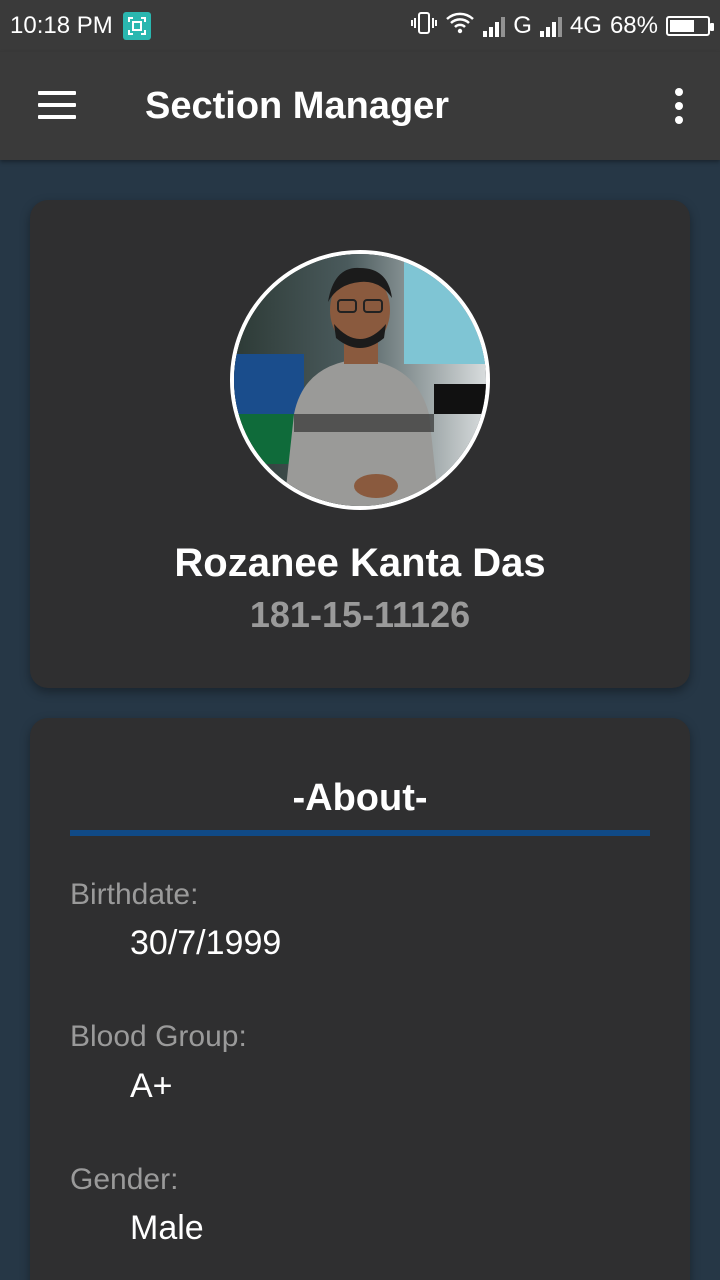 This screenshot has width=720, height=1280. I want to click on wifi-icon, so click(460, 26).